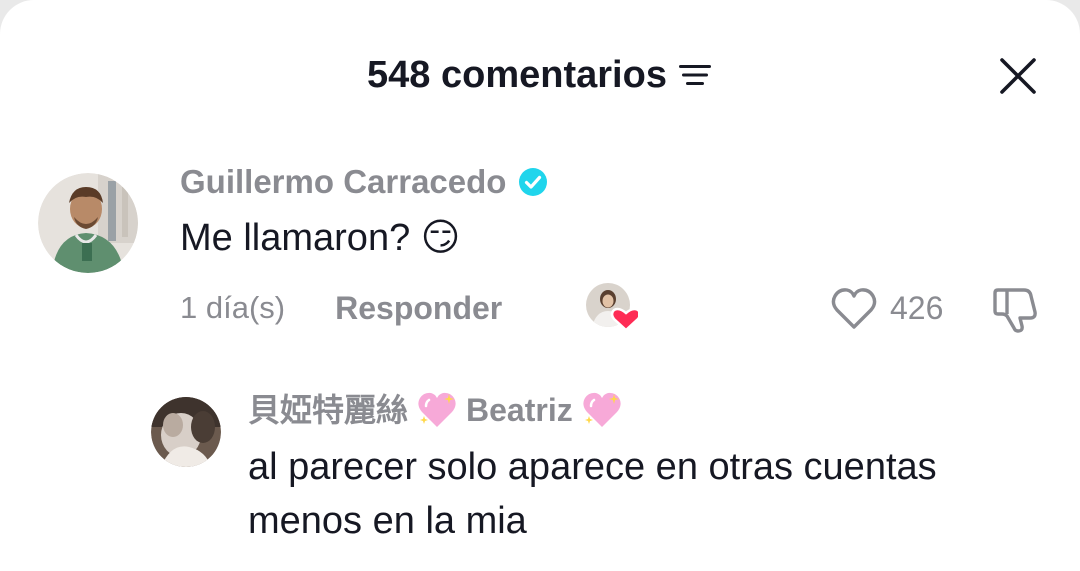 This screenshot has height=571, width=1080. I want to click on thumbs-down-icon, so click(1016, 309).